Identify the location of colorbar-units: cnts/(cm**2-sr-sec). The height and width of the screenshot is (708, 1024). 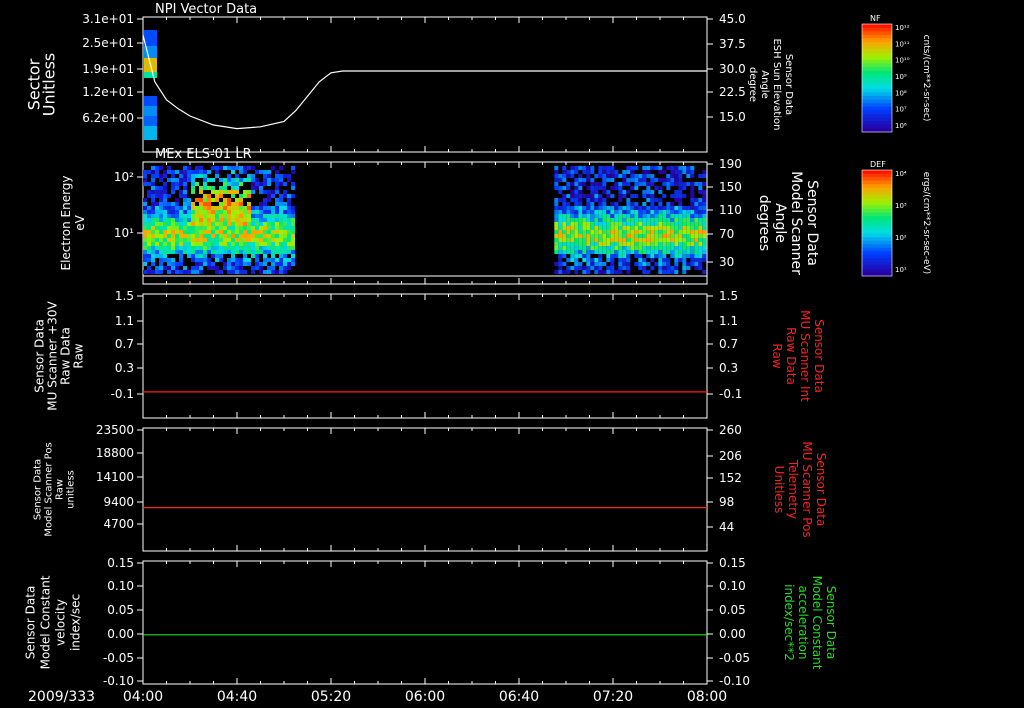
(926, 78).